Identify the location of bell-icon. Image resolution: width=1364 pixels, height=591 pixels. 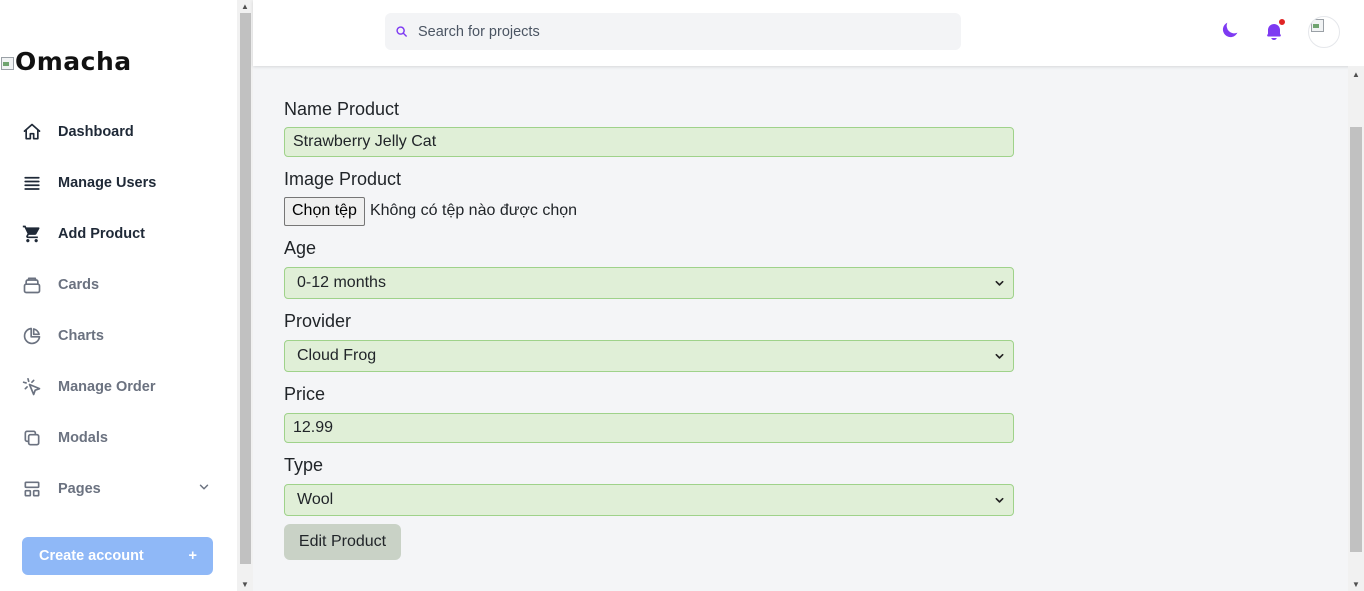
(1275, 30).